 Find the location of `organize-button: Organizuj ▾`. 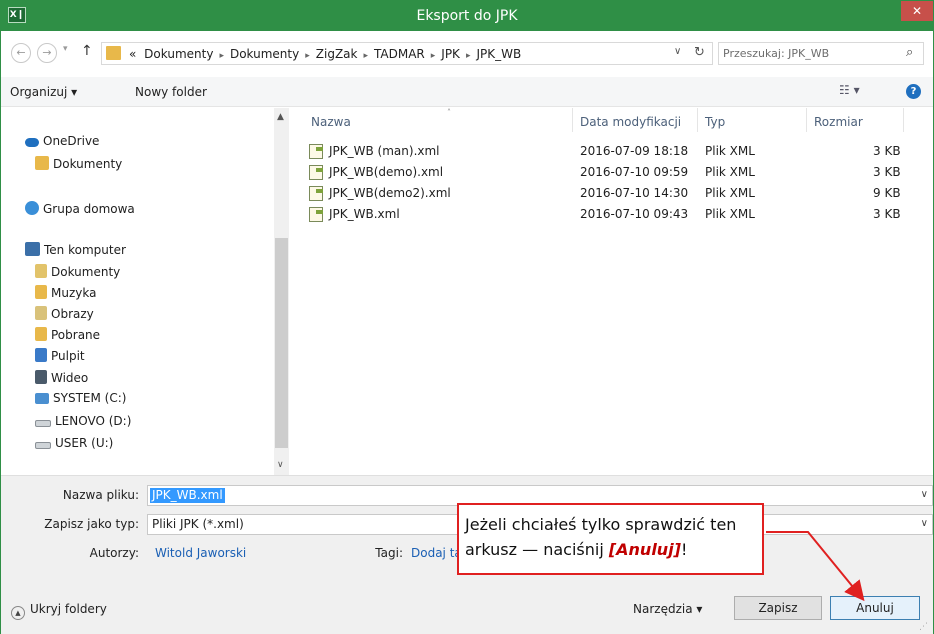

organize-button: Organizuj ▾ is located at coordinates (43, 92).